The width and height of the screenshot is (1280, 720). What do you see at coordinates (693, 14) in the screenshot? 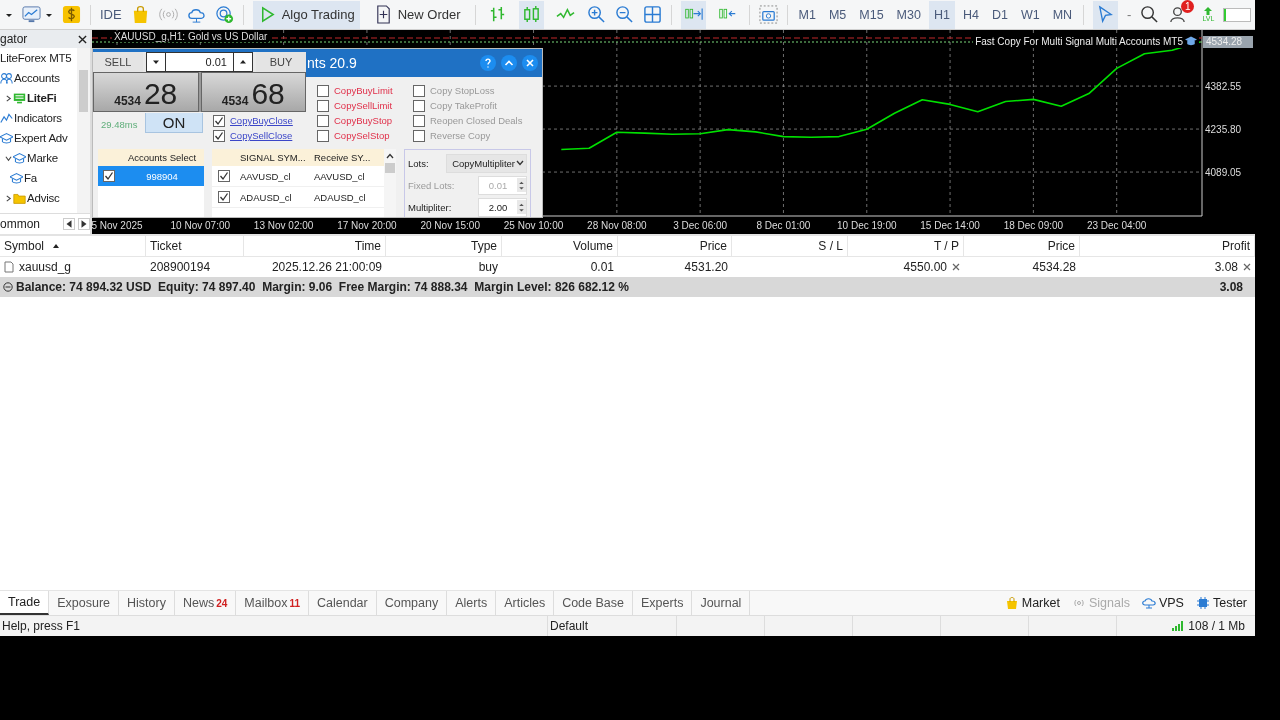
I see `autoscroll-icon` at bounding box center [693, 14].